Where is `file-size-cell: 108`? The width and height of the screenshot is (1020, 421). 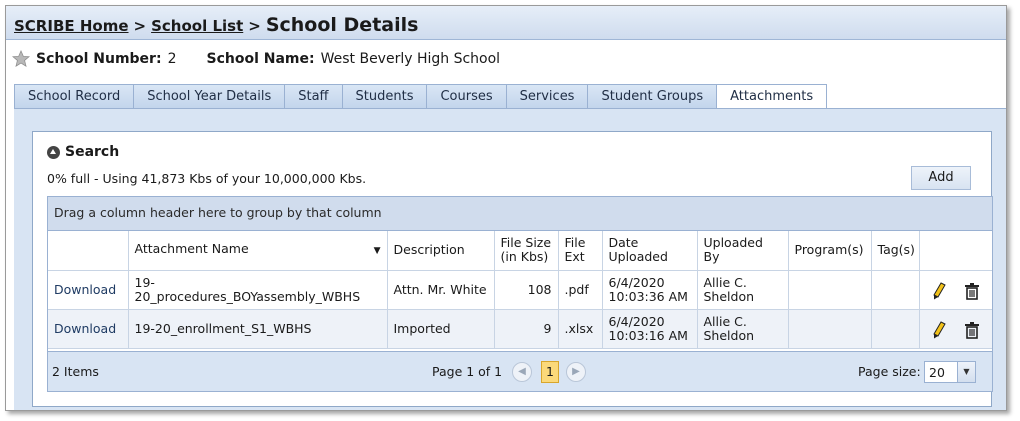 file-size-cell: 108 is located at coordinates (526, 290).